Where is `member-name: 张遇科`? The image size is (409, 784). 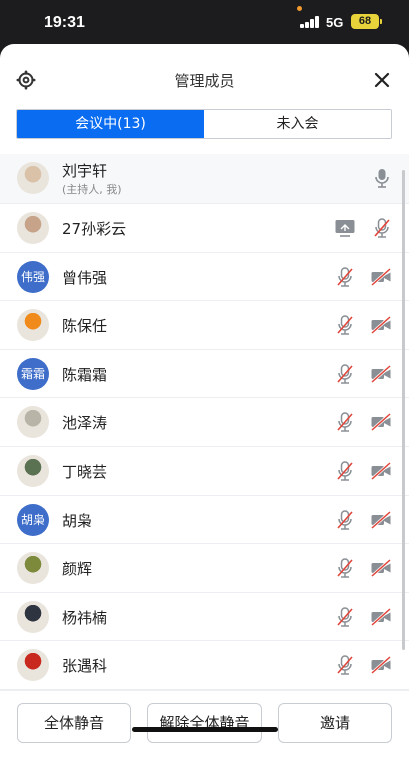 member-name: 张遇科 is located at coordinates (85, 666).